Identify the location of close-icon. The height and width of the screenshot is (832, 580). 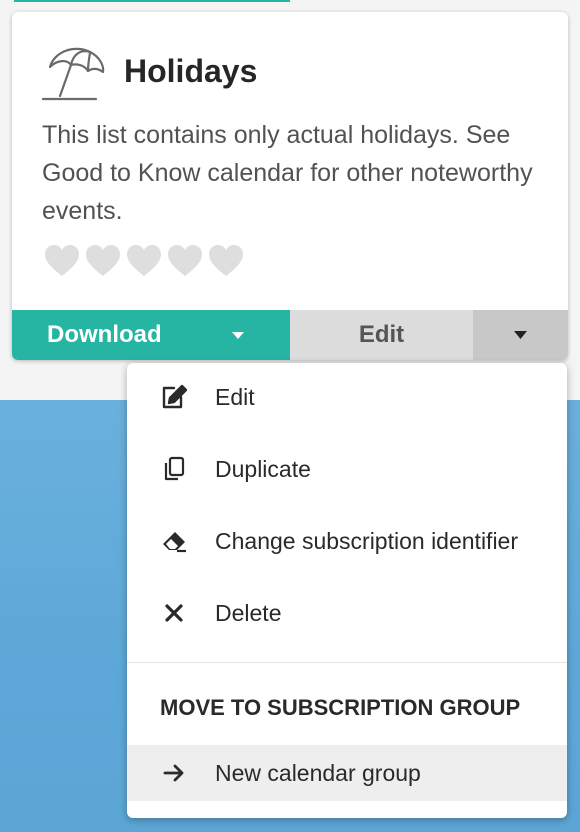
(174, 613).